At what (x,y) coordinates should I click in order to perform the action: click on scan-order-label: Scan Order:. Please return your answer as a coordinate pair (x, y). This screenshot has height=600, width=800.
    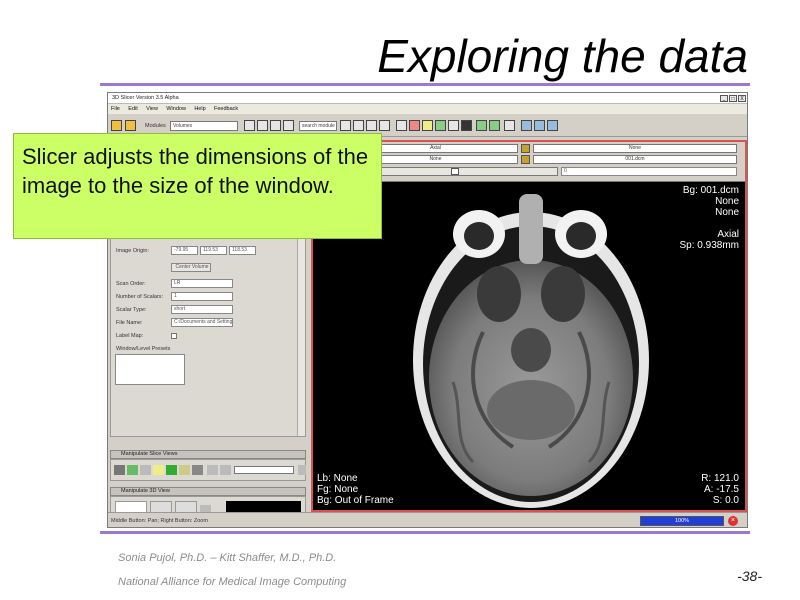
    Looking at the image, I should click on (131, 284).